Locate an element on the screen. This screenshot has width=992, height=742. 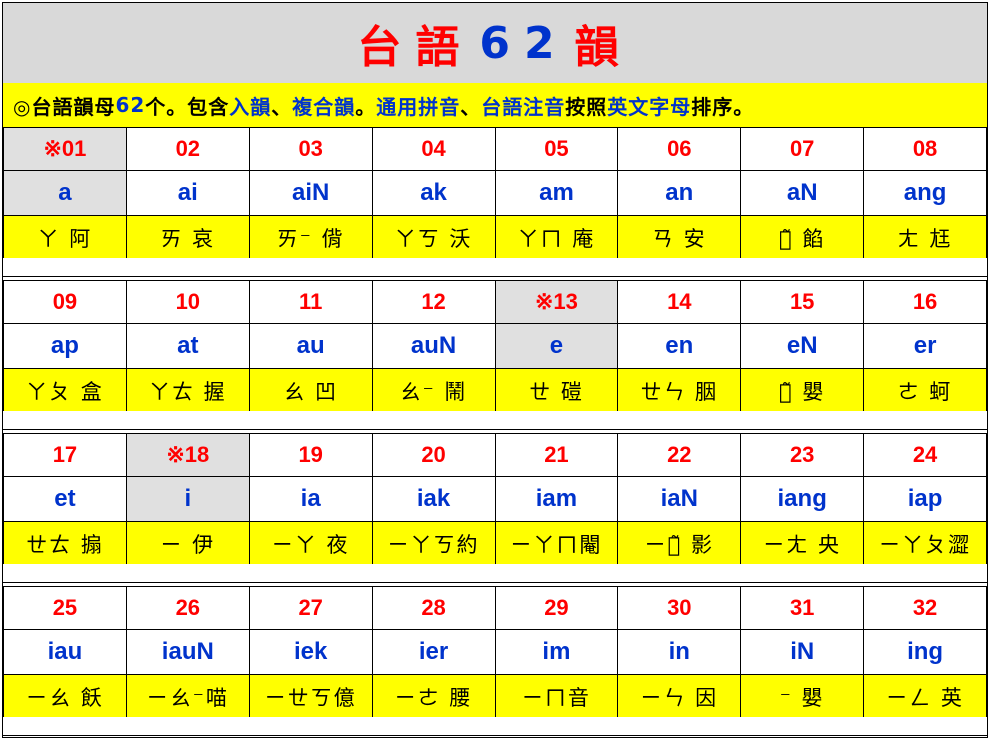
vowel-romanization: en is located at coordinates (679, 346).